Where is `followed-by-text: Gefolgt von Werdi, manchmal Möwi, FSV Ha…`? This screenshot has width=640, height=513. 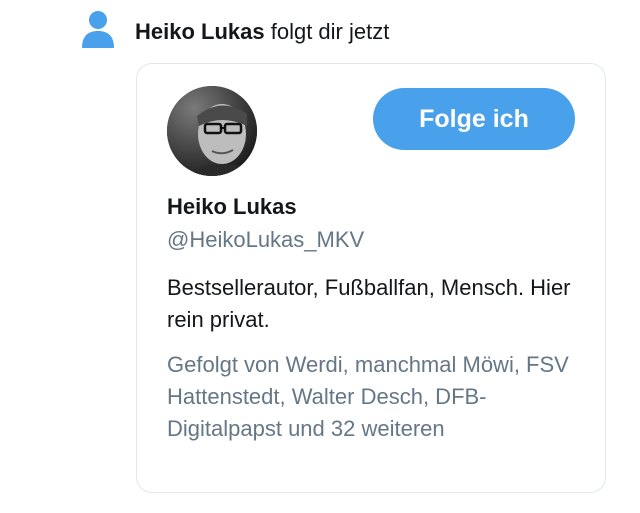
followed-by-text: Gefolgt von Werdi, manchmal Möwi, FSV Ha… is located at coordinates (377, 397).